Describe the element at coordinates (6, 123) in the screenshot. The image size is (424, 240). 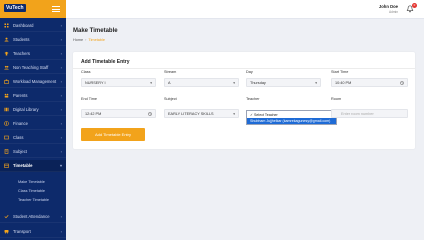
I see `finance-icon` at that location.